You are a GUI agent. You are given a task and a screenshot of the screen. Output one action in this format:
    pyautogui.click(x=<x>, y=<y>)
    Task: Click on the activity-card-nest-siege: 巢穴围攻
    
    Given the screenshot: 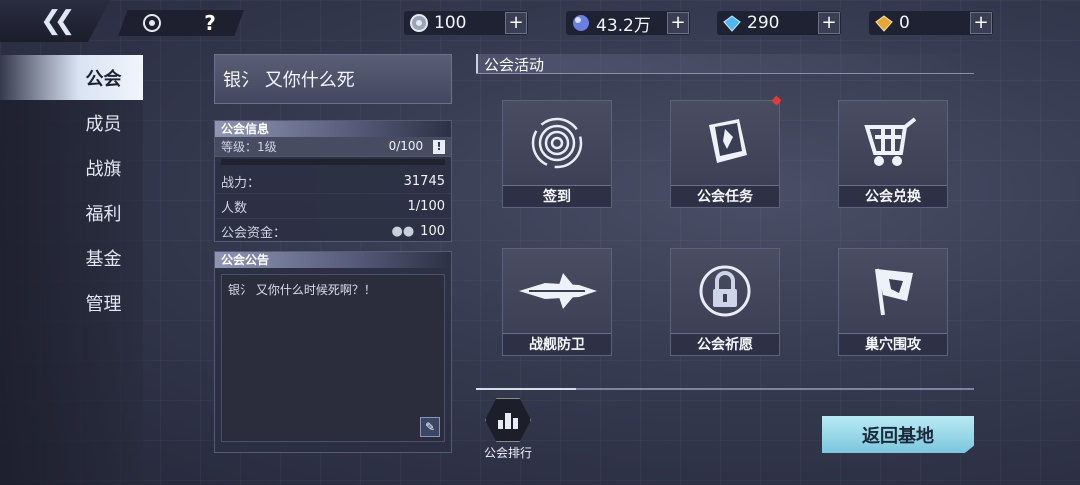 What is the action you would take?
    pyautogui.click(x=893, y=302)
    